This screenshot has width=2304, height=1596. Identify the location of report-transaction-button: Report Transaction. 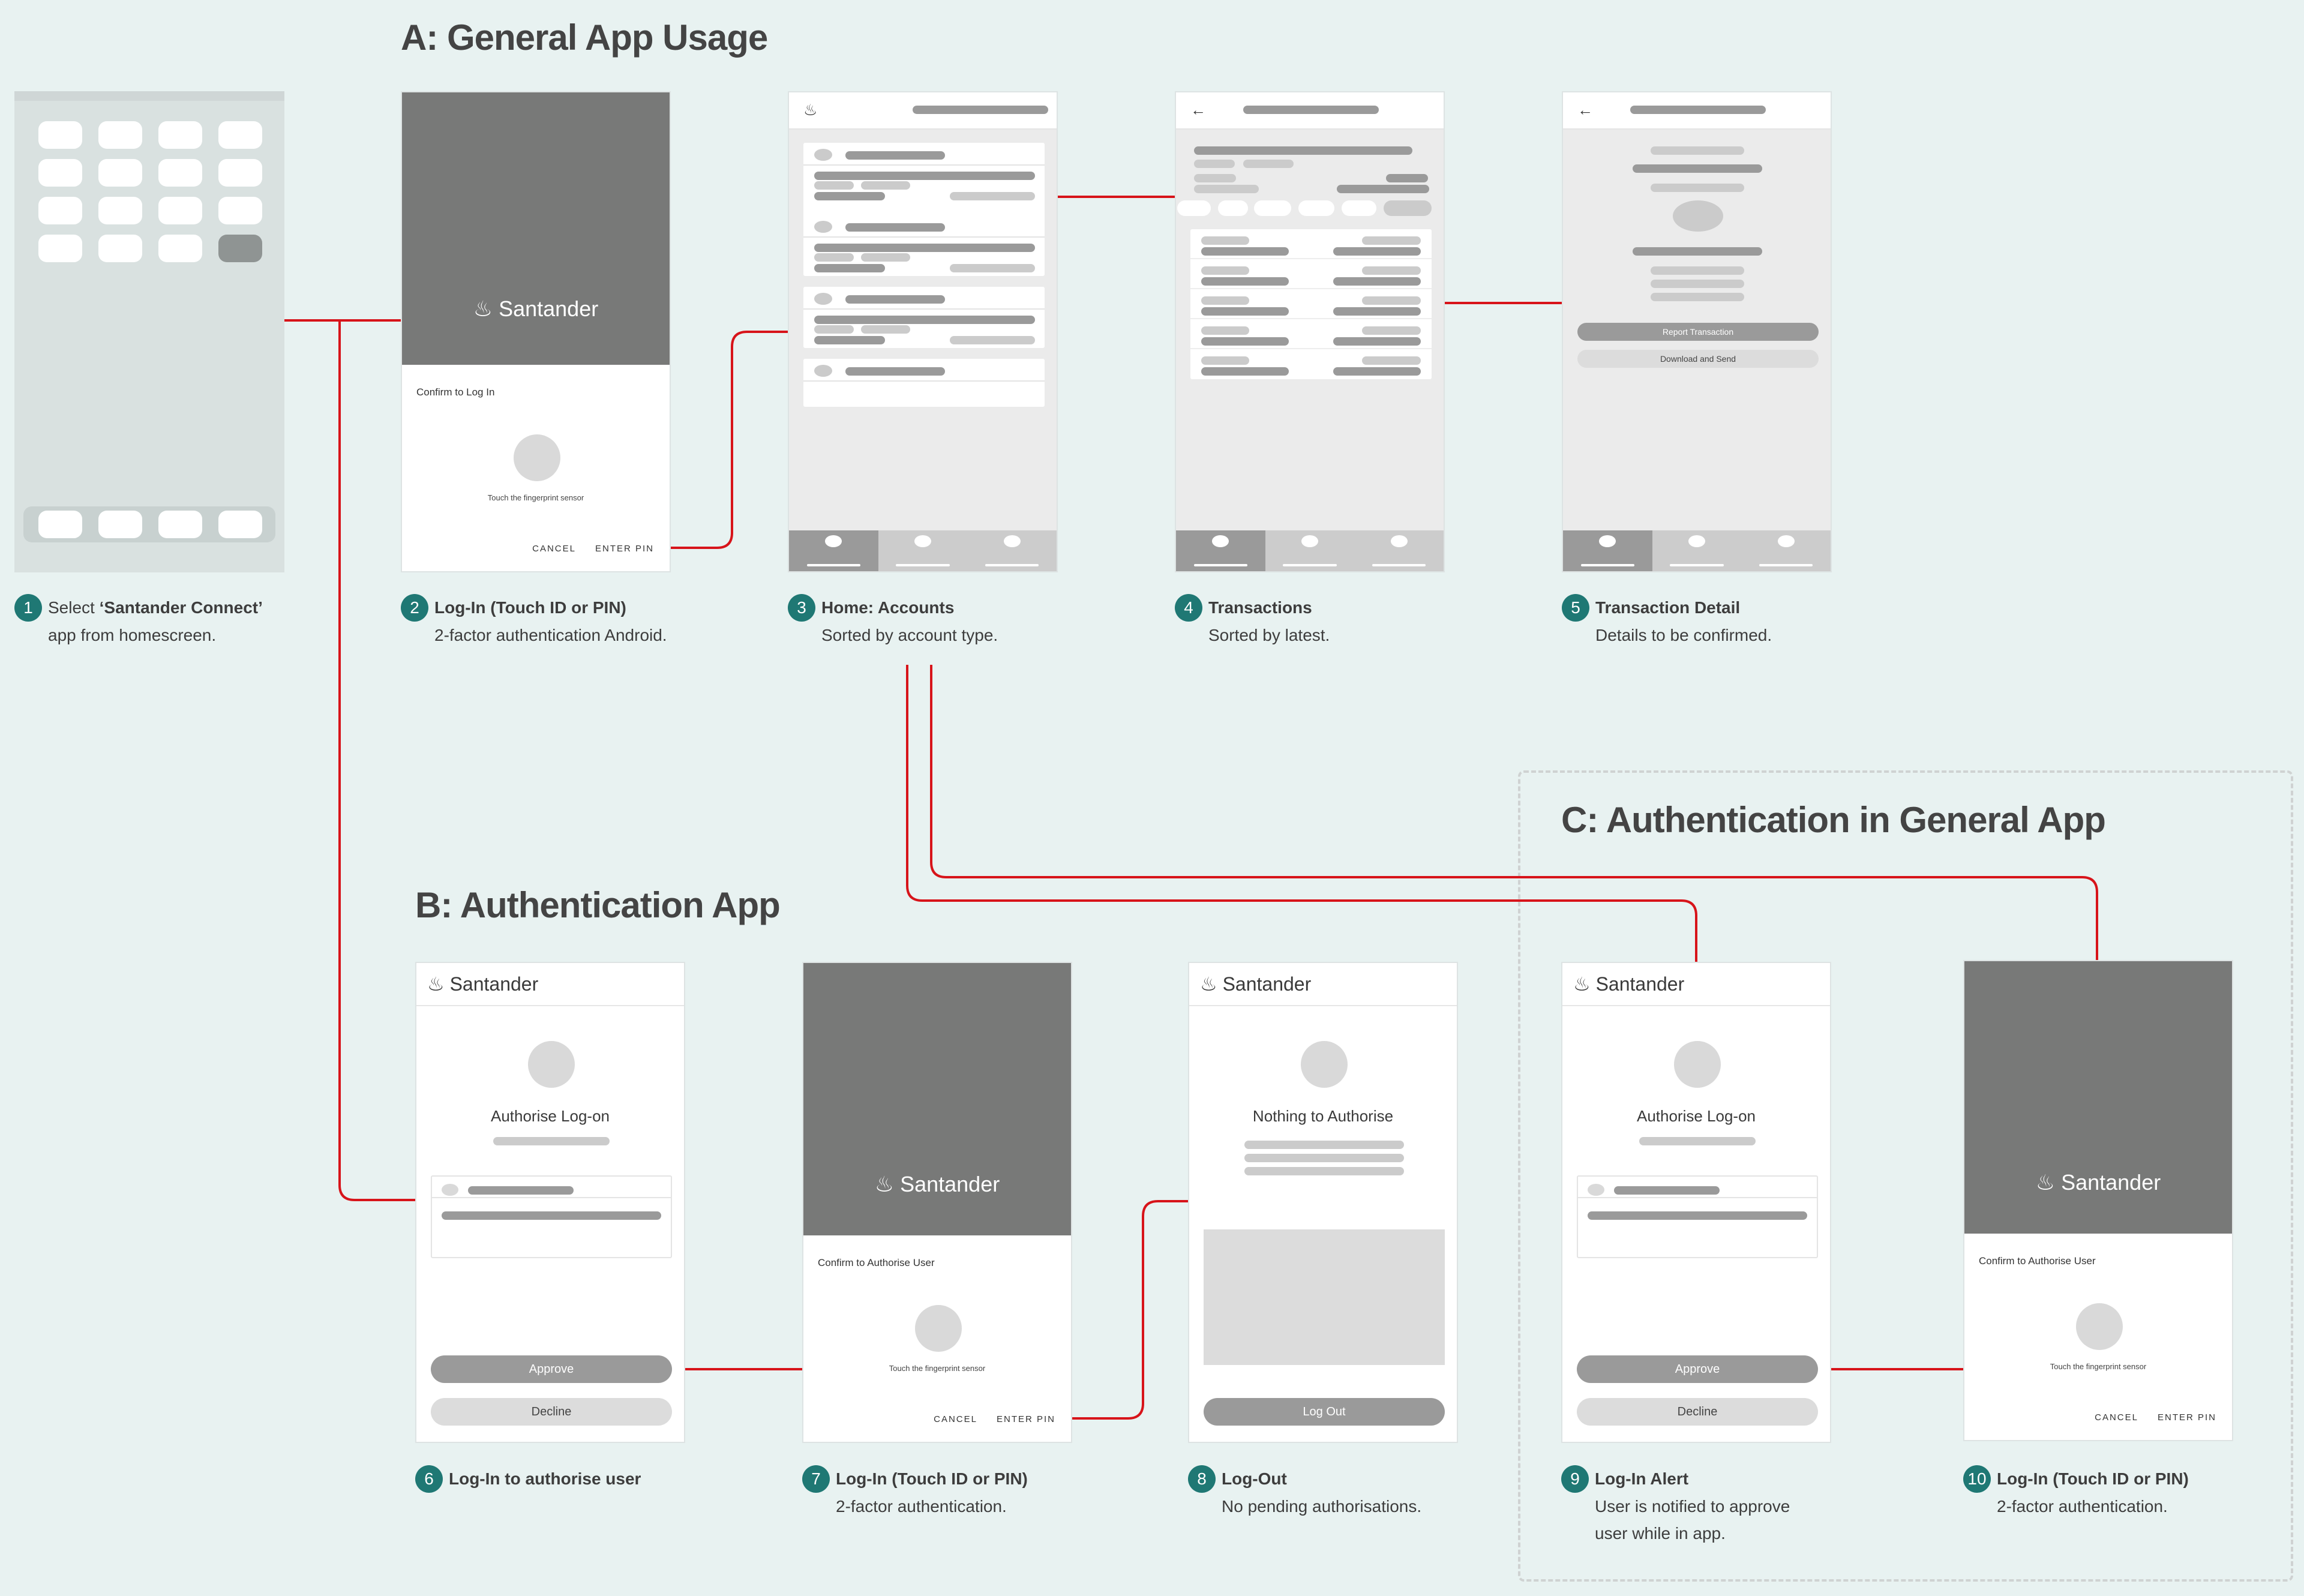
(1698, 332).